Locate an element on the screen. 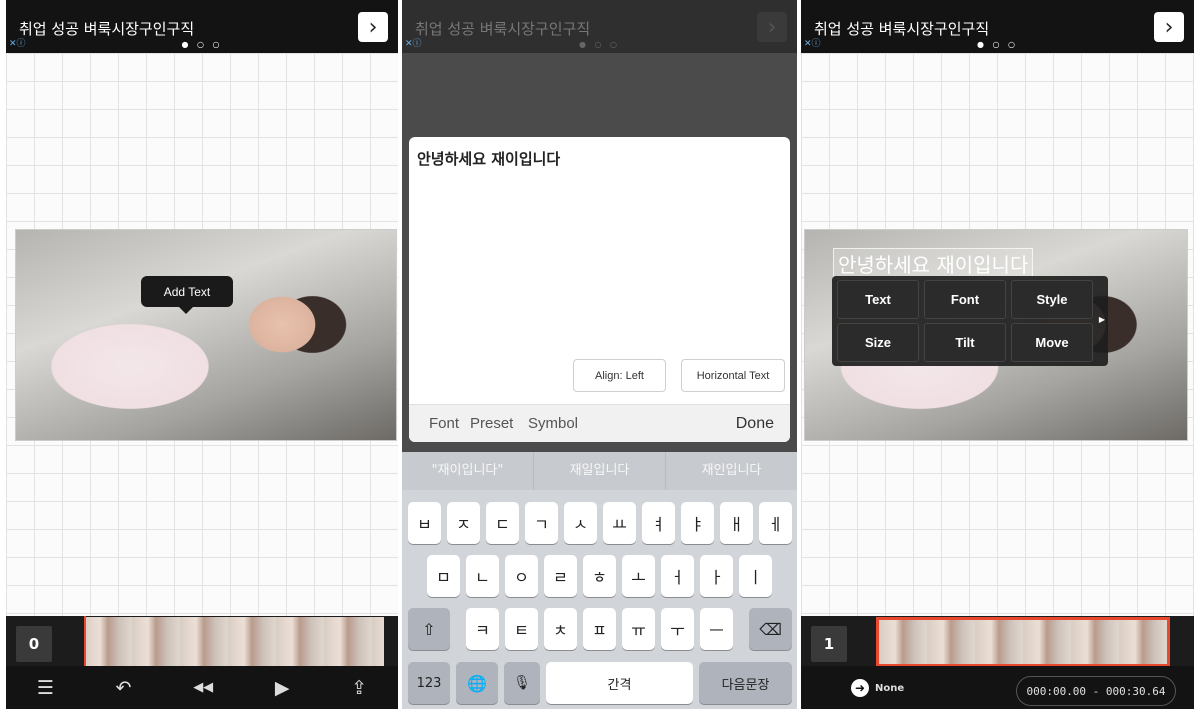 This screenshot has width=1195, height=709. transition-selector: ➜ None is located at coordinates (877, 688).